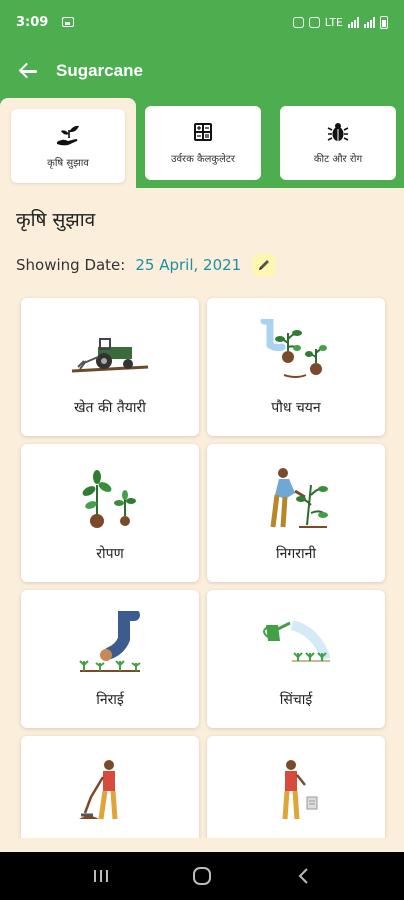 Image resolution: width=404 pixels, height=900 pixels. Describe the element at coordinates (110, 700) in the screenshot. I see `card-label: निराई` at that location.